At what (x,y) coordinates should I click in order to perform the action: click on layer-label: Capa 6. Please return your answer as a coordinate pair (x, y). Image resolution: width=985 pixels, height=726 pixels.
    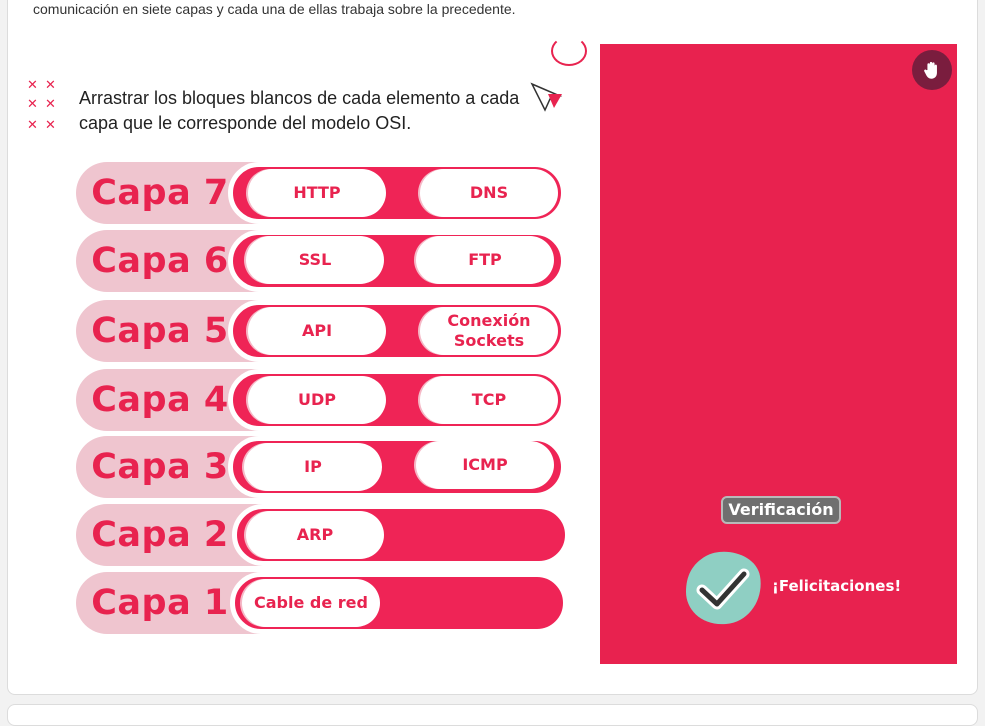
    Looking at the image, I should click on (160, 261).